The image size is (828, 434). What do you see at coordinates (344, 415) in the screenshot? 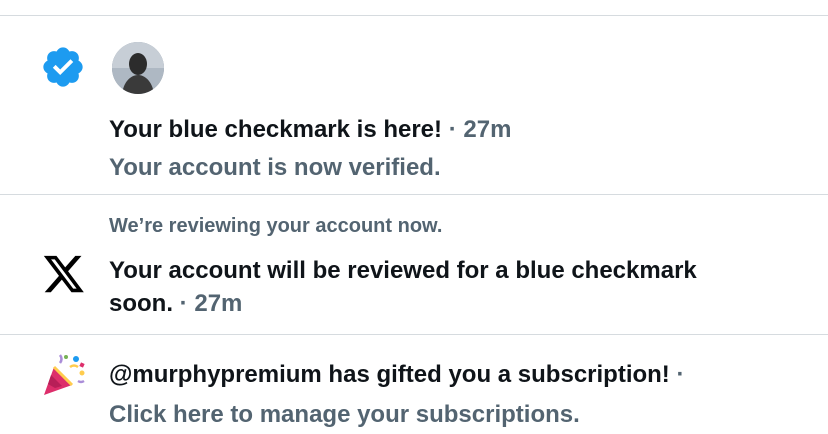
I see `manage-subscriptions-link: Click here to manage your subscriptions.` at bounding box center [344, 415].